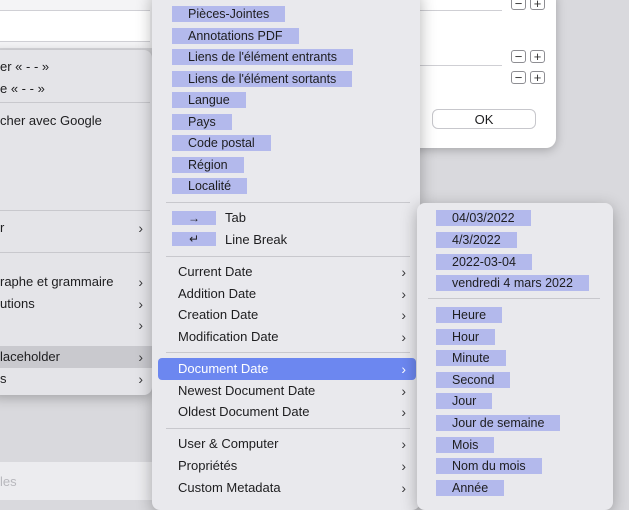 This screenshot has height=510, width=629. Describe the element at coordinates (76, 228) in the screenshot. I see `left-menu-item: r ›` at that location.